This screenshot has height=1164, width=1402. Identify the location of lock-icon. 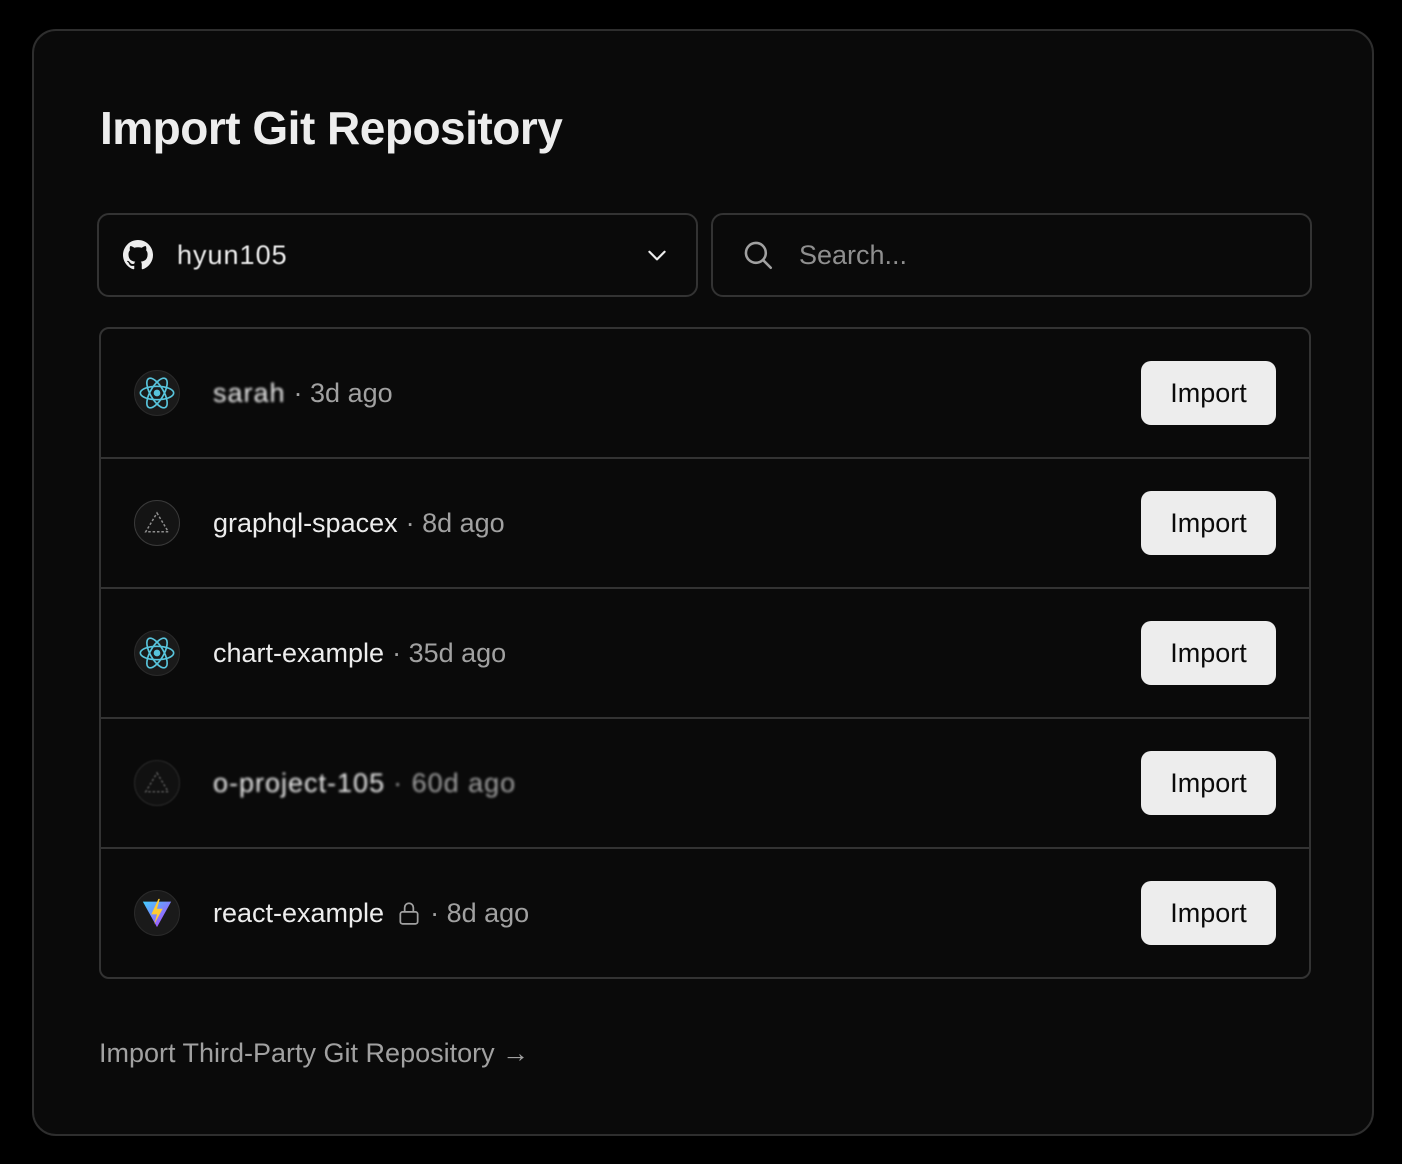
(409, 913).